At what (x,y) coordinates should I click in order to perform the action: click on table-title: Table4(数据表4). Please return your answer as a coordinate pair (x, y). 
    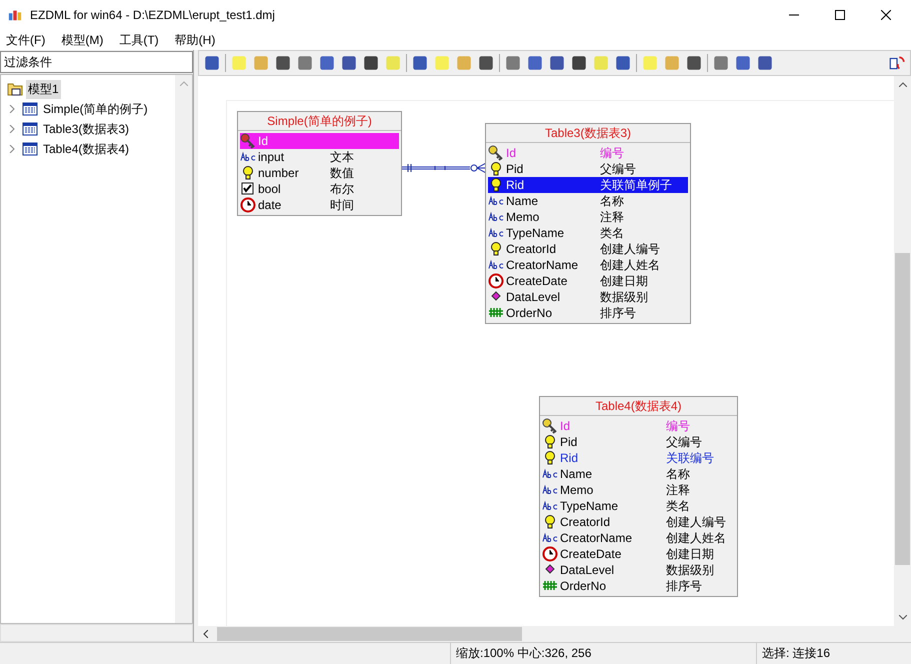
    Looking at the image, I should click on (638, 406).